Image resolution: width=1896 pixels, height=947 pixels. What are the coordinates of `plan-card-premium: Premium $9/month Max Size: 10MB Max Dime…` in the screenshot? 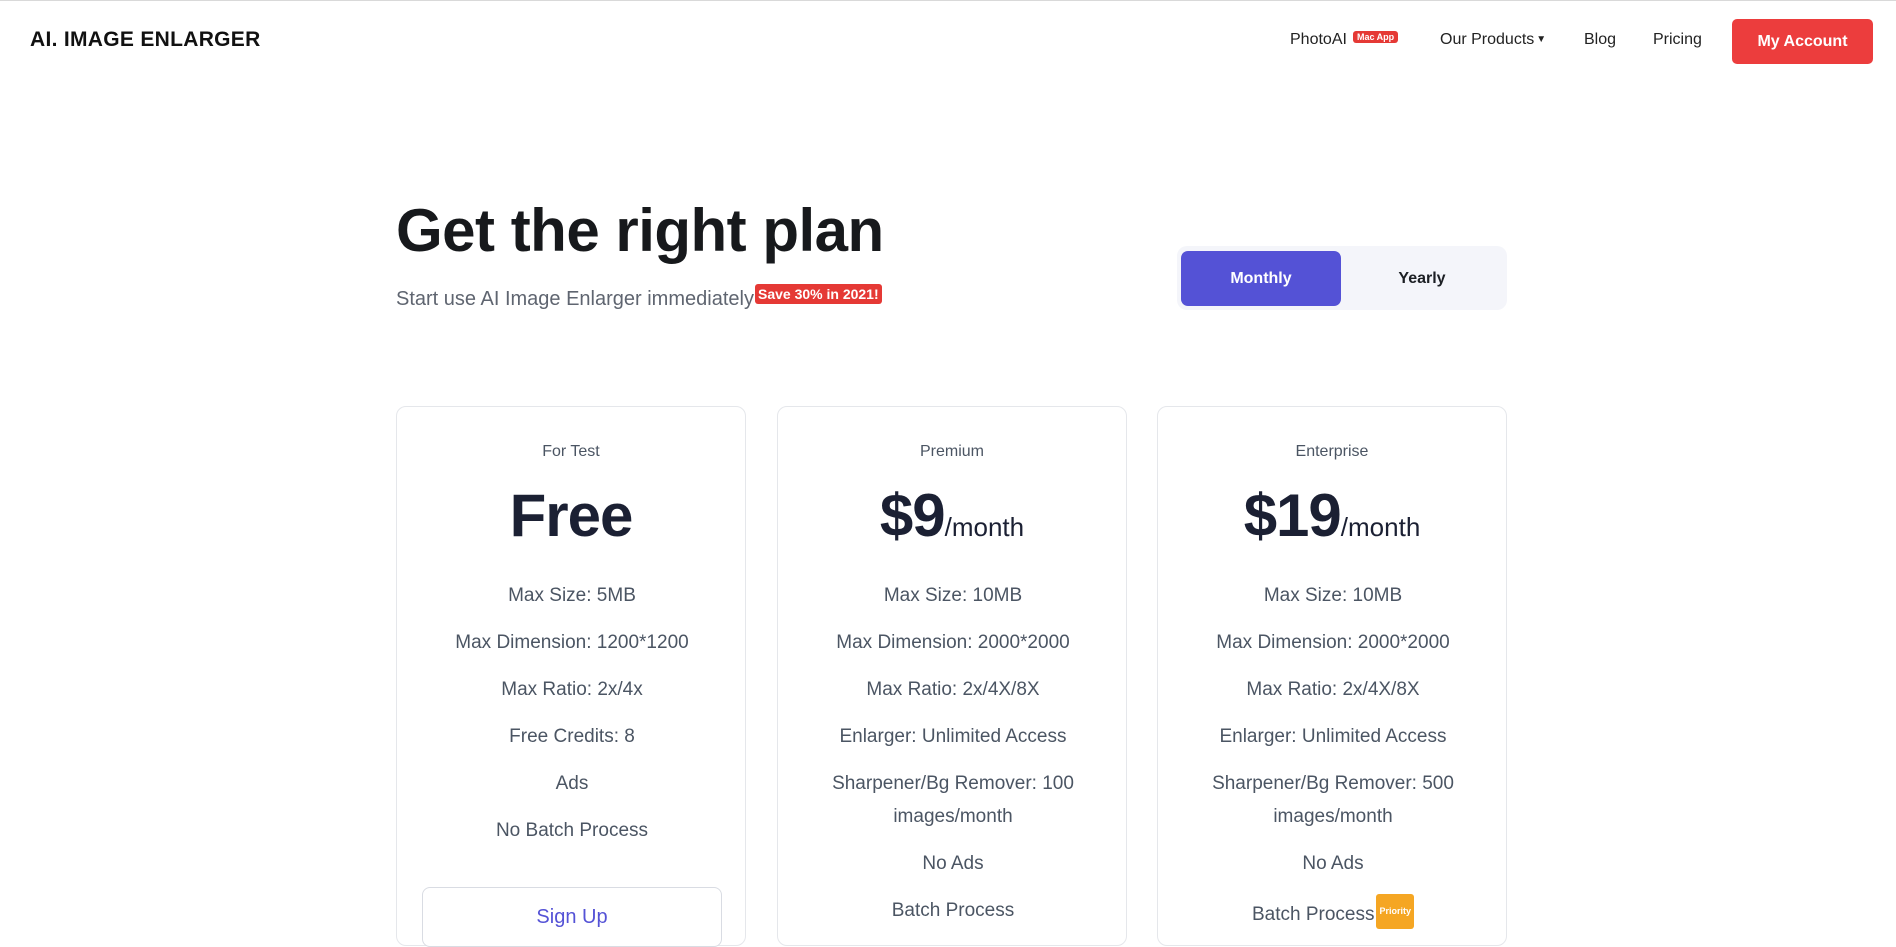 It's located at (952, 676).